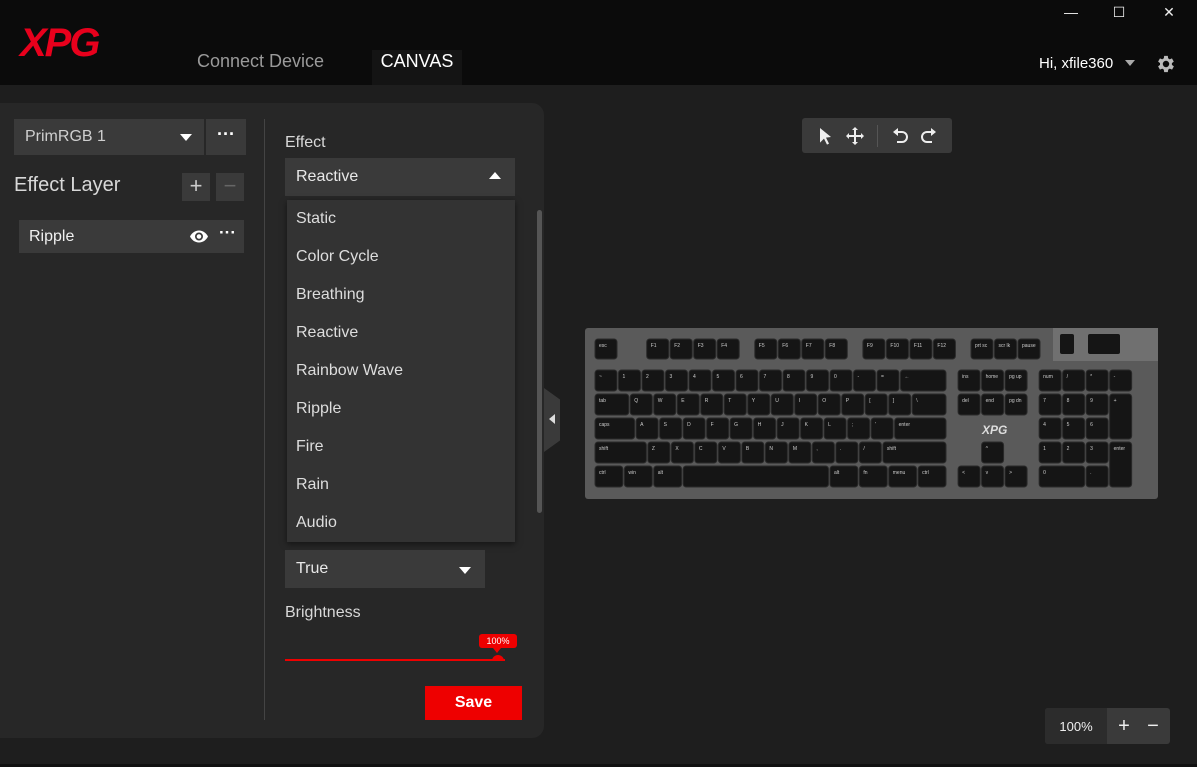 Image resolution: width=1197 pixels, height=767 pixels. What do you see at coordinates (873, 476) in the screenshot?
I see `key-fn: fn` at bounding box center [873, 476].